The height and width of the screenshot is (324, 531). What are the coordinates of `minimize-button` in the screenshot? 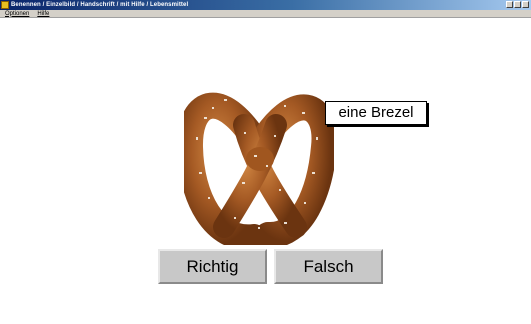 It's located at (509, 4).